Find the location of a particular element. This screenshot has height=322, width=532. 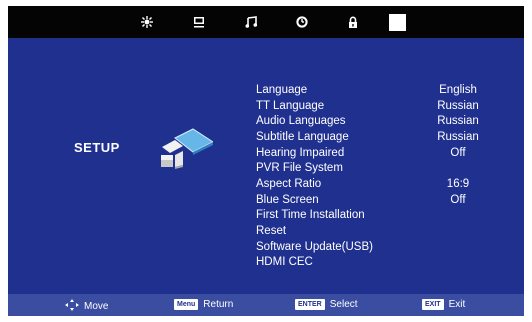

hint-return-label: Return is located at coordinates (218, 304).